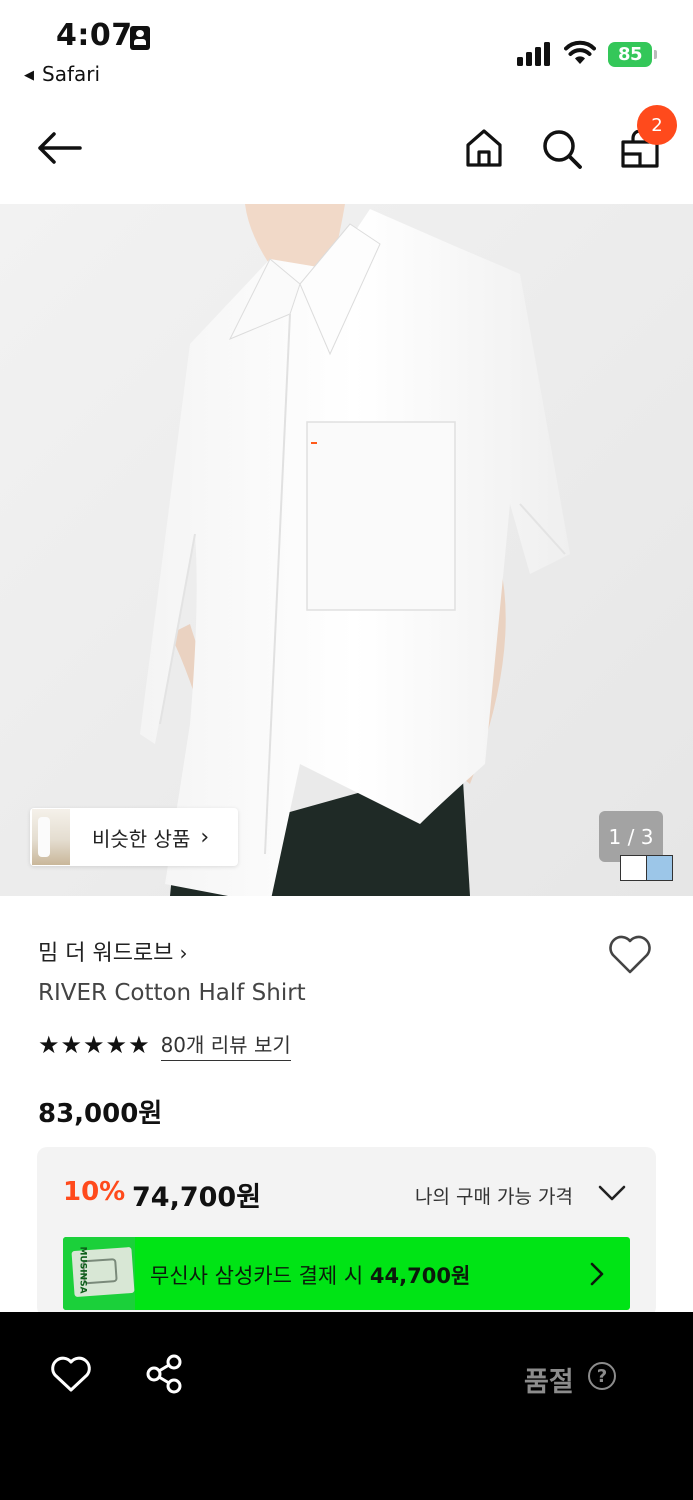  Describe the element at coordinates (634, 868) in the screenshot. I see `color-swatch-white` at that location.